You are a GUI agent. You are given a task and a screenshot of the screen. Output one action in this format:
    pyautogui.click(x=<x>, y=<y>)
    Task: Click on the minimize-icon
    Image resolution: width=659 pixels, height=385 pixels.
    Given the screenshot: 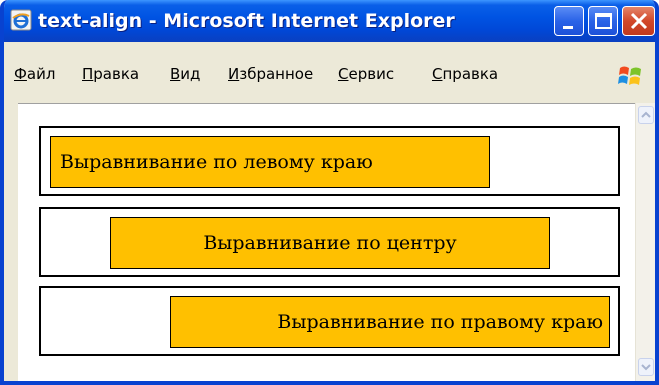 What is the action you would take?
    pyautogui.click(x=568, y=27)
    